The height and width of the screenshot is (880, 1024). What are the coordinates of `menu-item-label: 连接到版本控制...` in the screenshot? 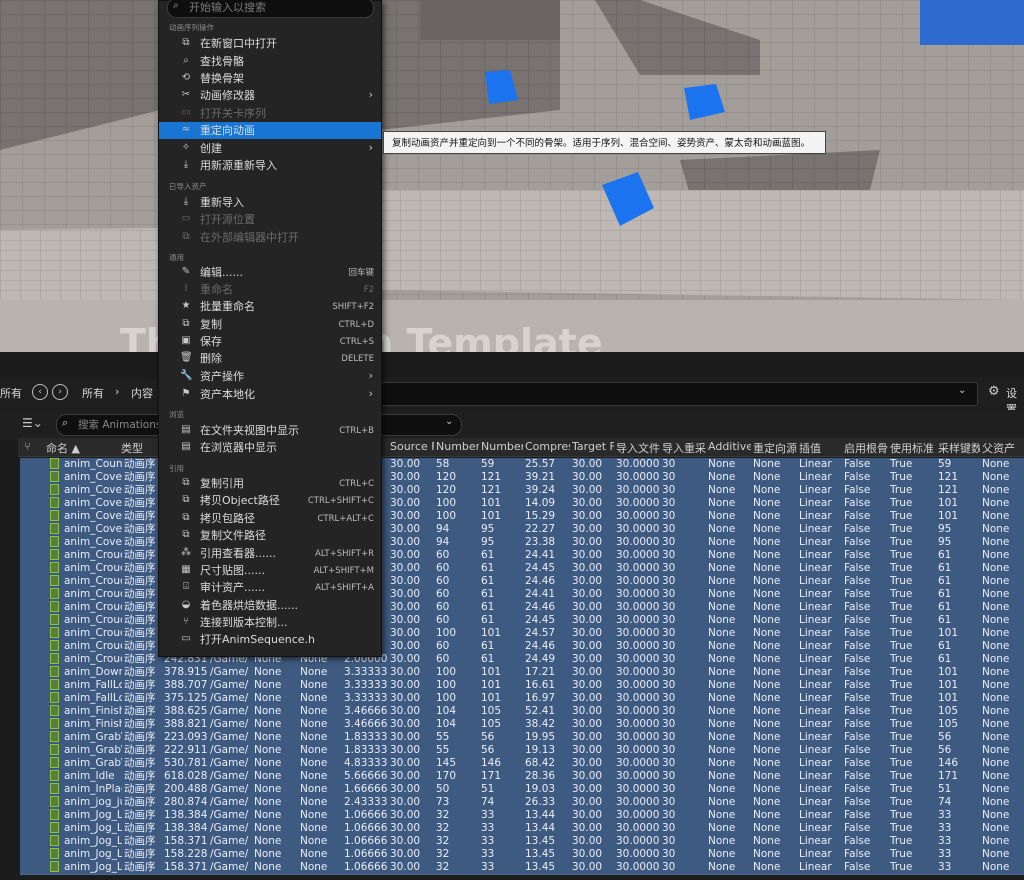 It's located at (244, 622).